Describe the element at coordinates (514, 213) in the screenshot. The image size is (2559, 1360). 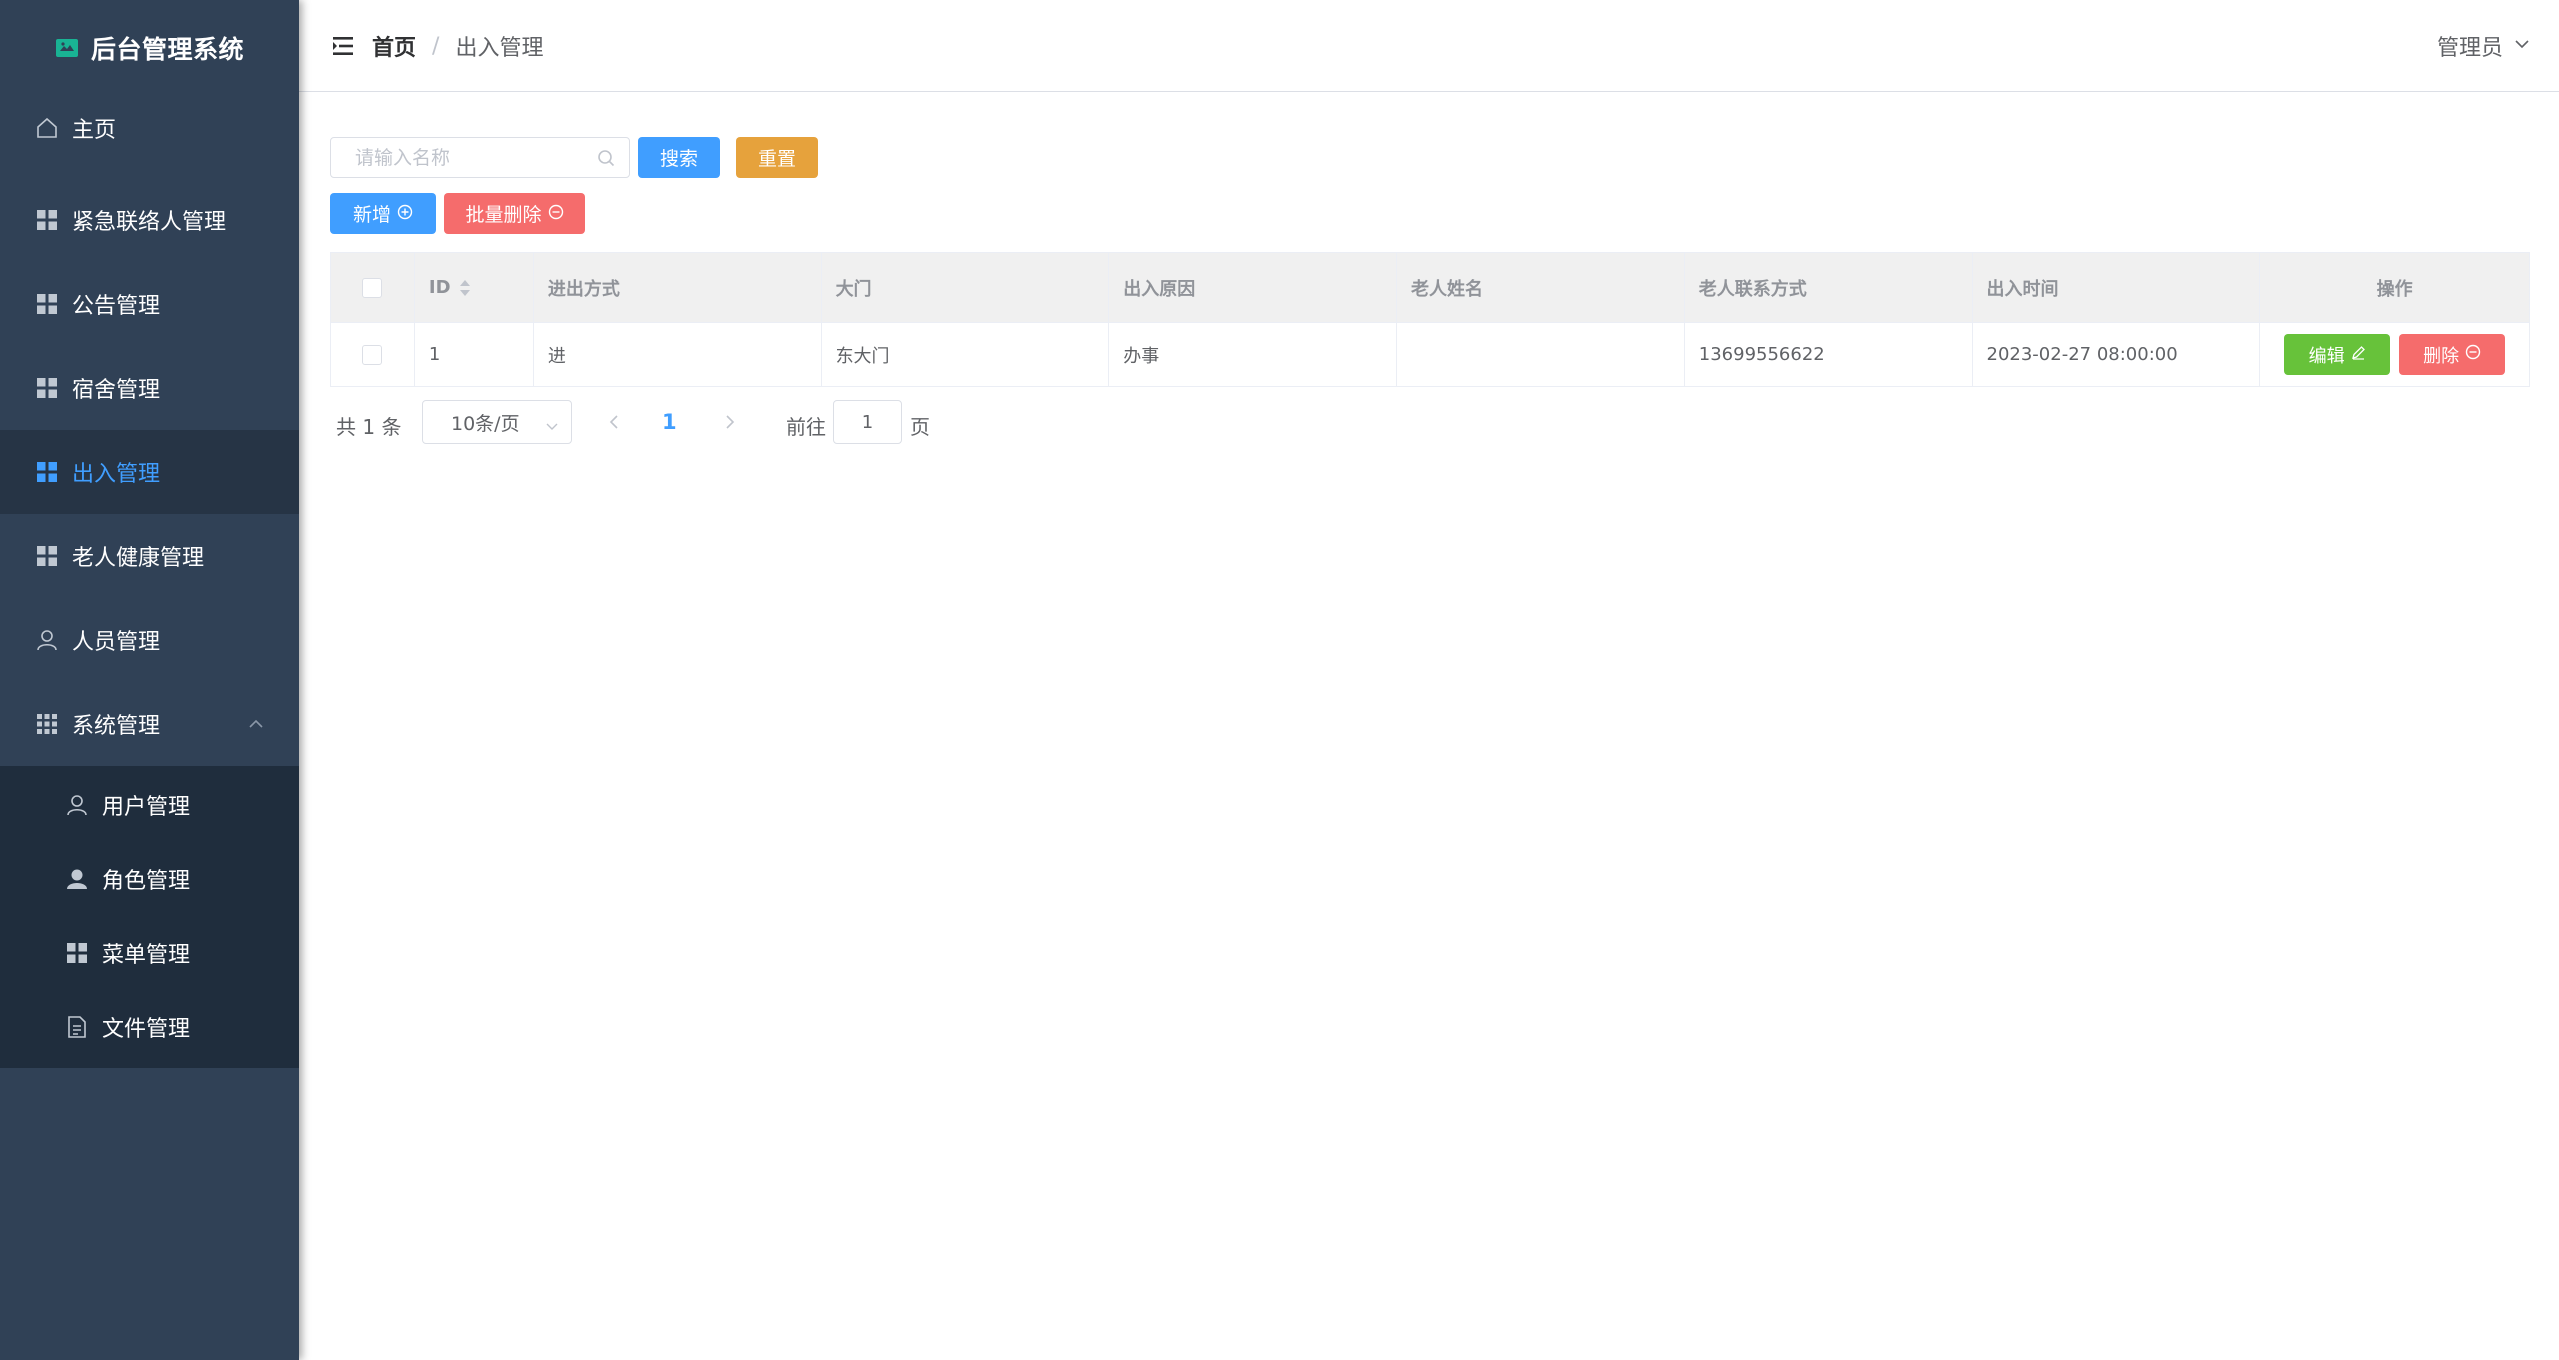
I see `batch-delete-button: 批量删除` at that location.